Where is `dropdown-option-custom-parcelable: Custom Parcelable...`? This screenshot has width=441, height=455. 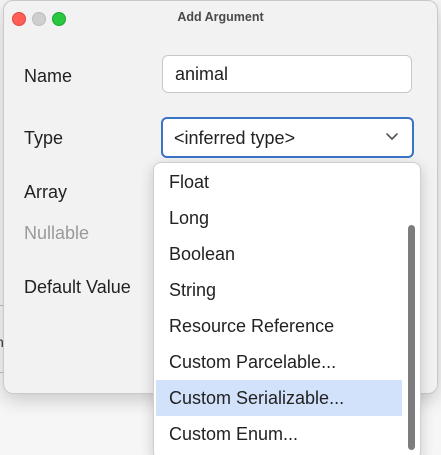
dropdown-option-custom-parcelable: Custom Parcelable... is located at coordinates (279, 362).